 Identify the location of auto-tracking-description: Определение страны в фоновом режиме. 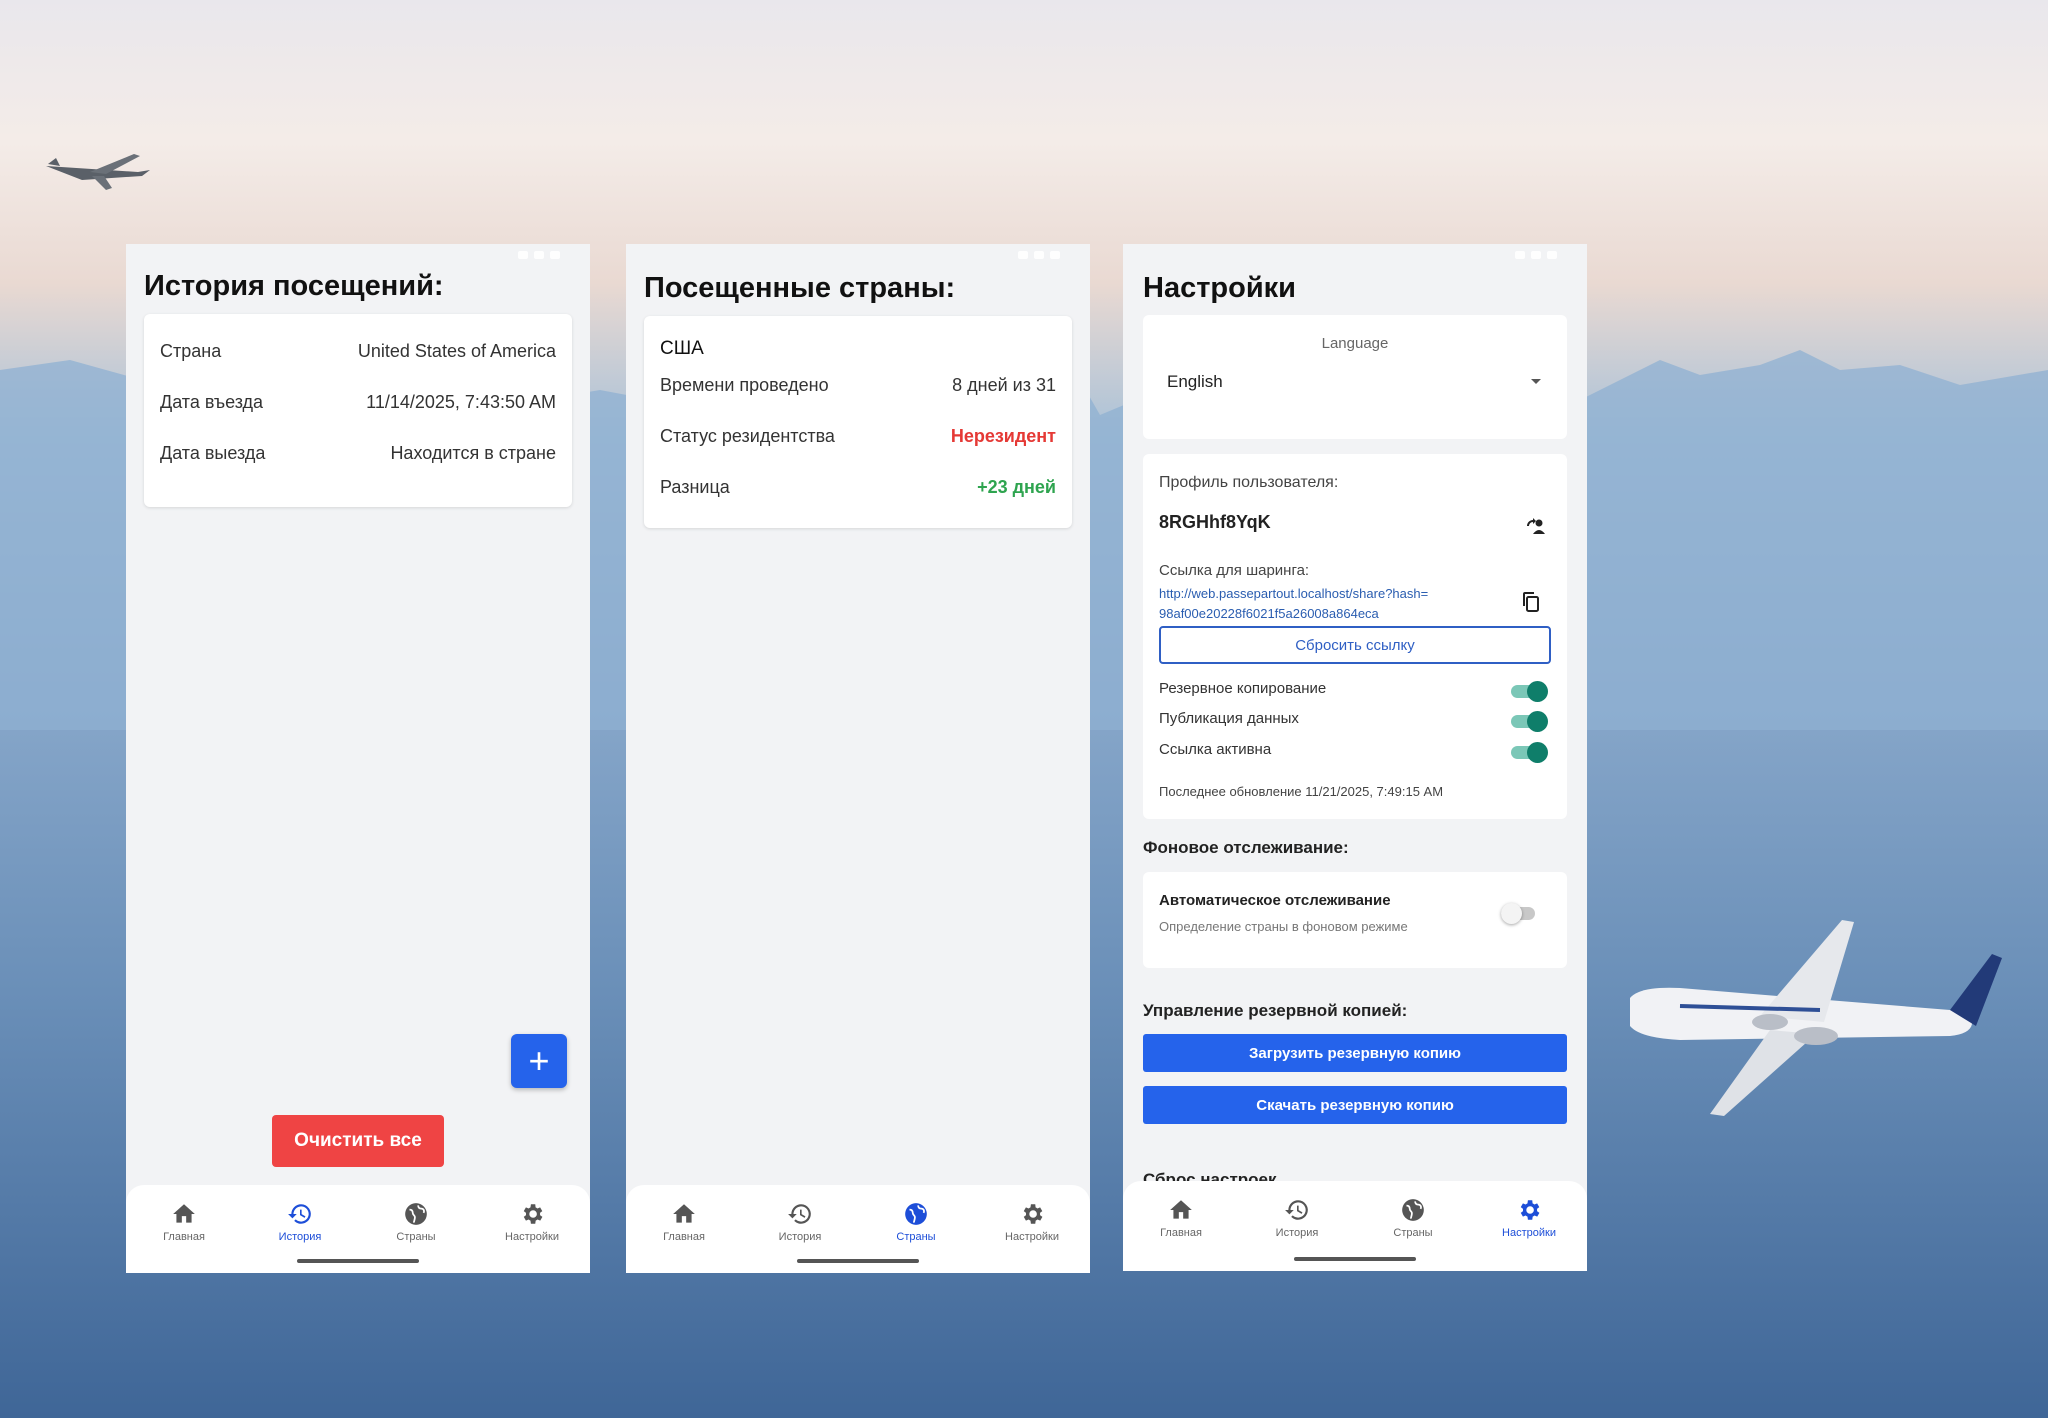
(1283, 926).